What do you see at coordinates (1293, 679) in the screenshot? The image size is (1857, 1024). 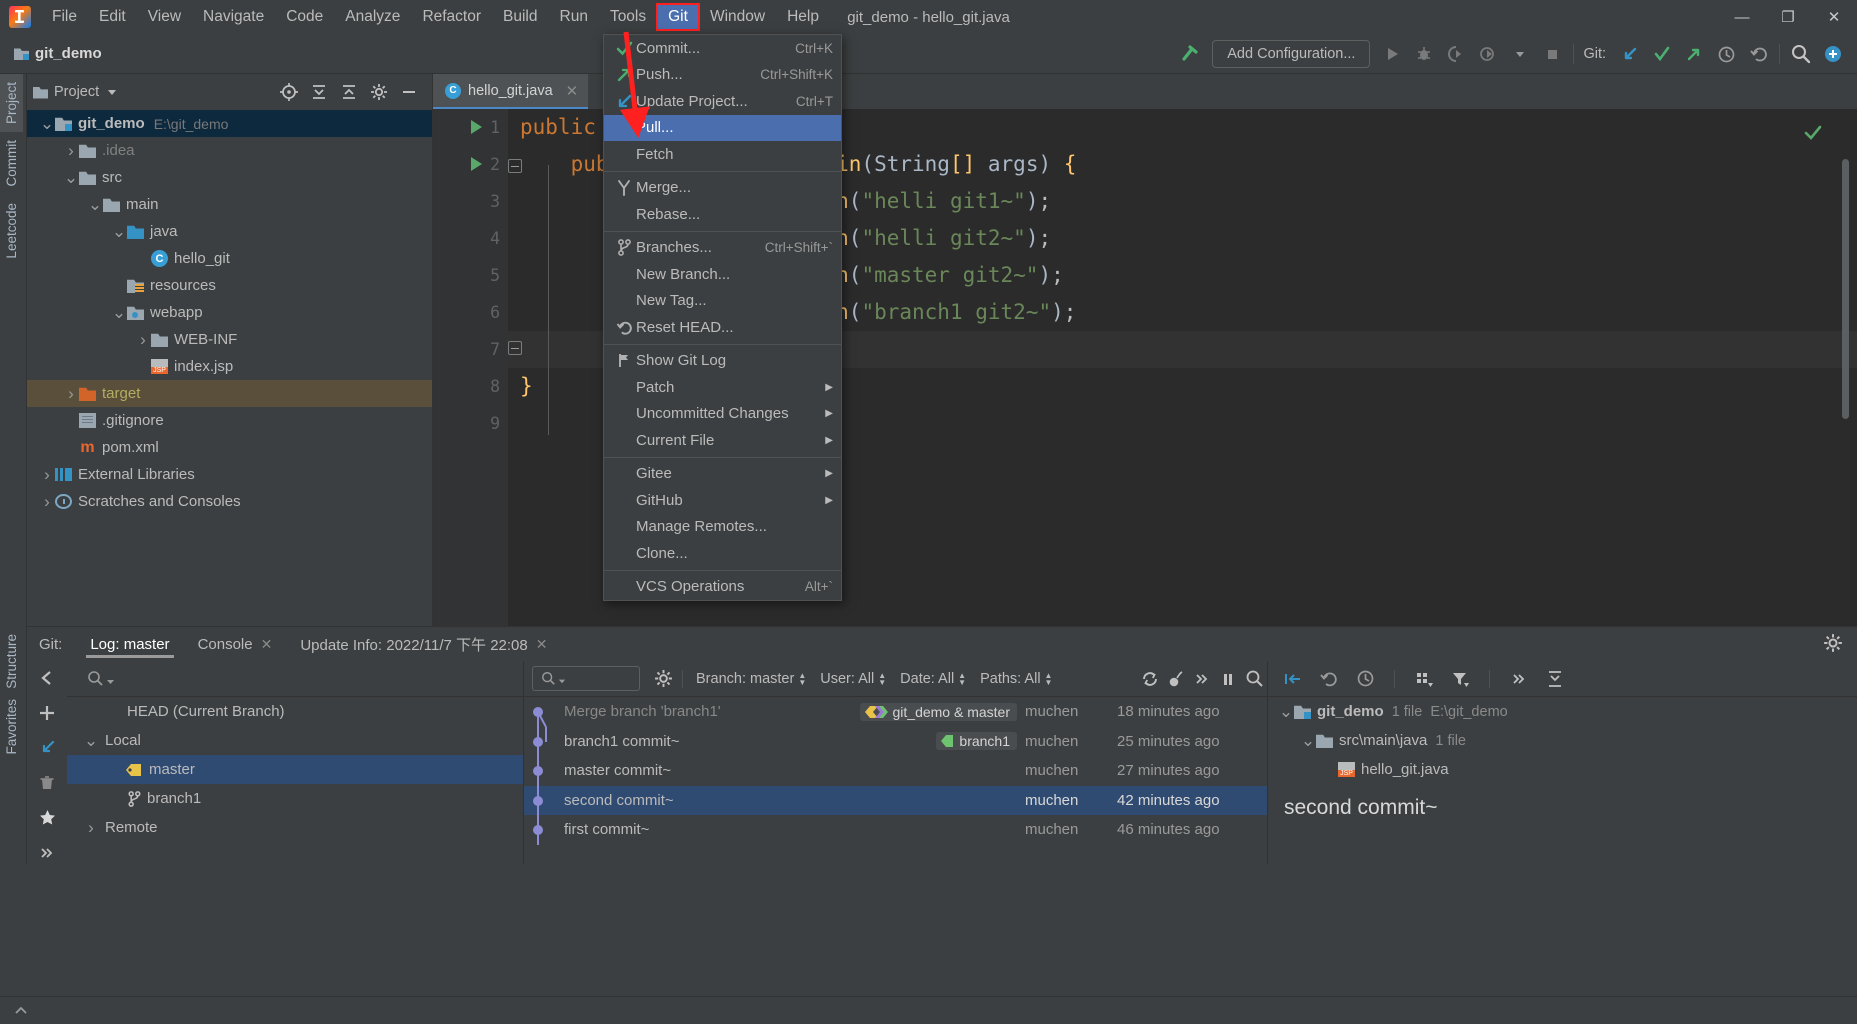 I see `jump-to-source-icon` at bounding box center [1293, 679].